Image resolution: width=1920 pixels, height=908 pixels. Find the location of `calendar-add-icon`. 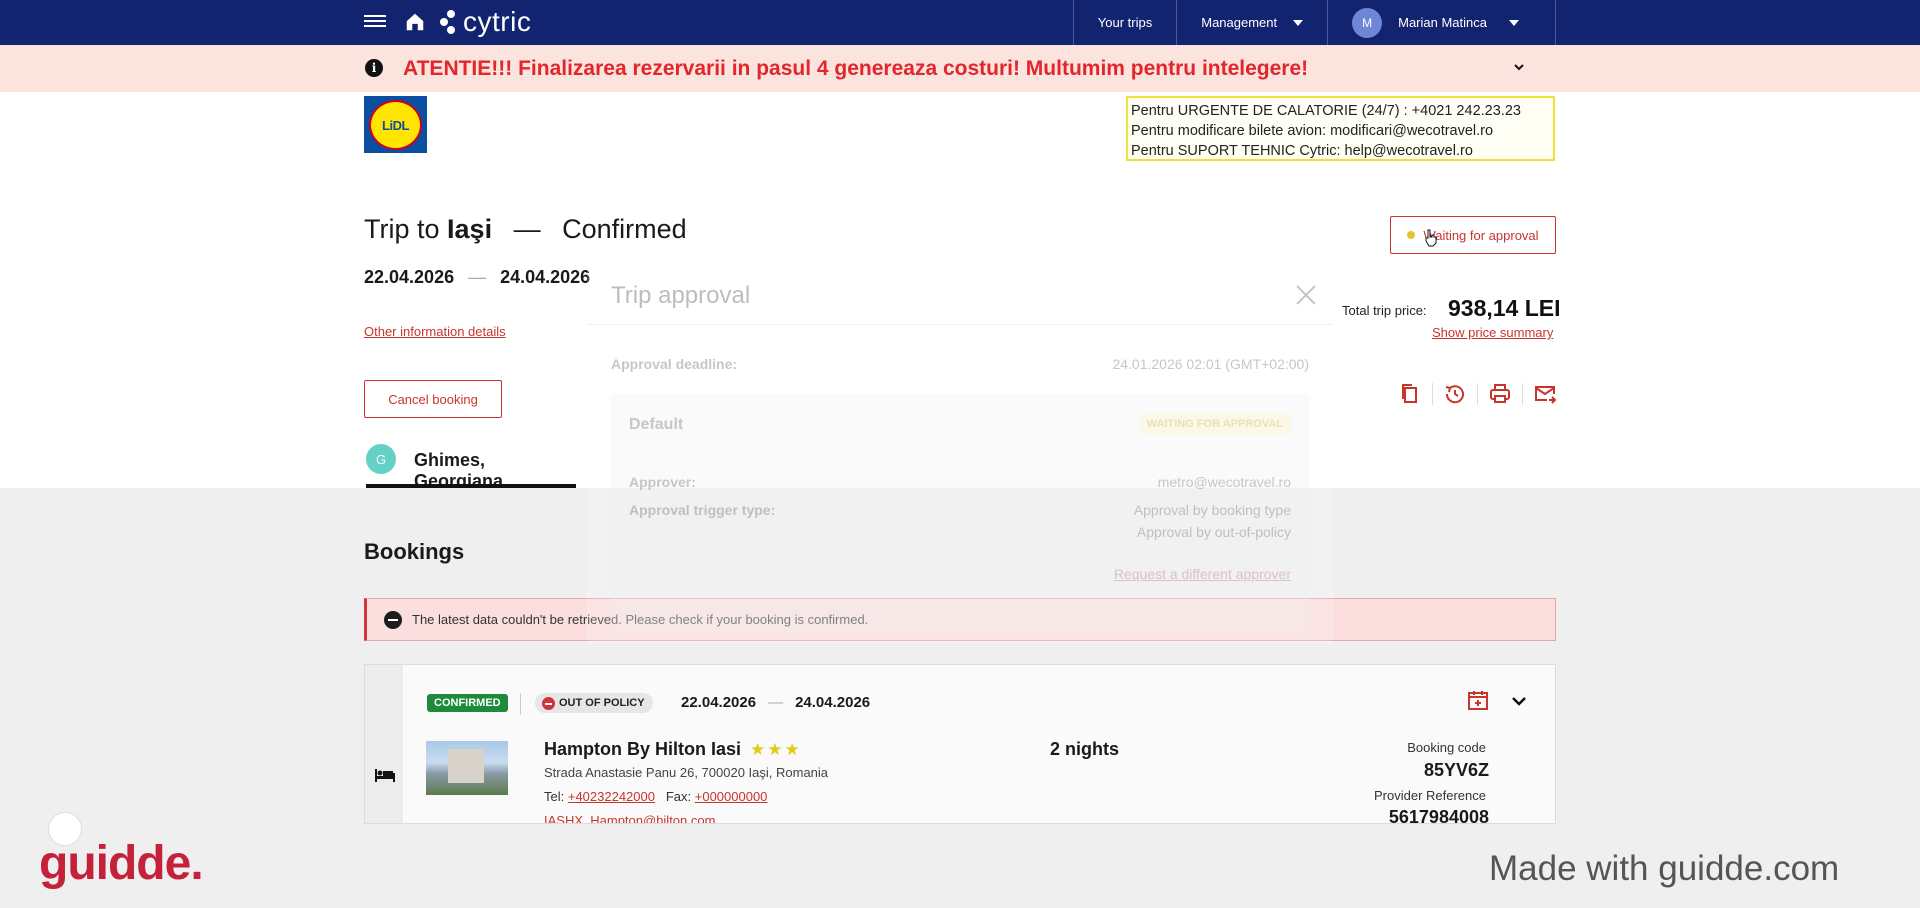

calendar-add-icon is located at coordinates (1478, 700).